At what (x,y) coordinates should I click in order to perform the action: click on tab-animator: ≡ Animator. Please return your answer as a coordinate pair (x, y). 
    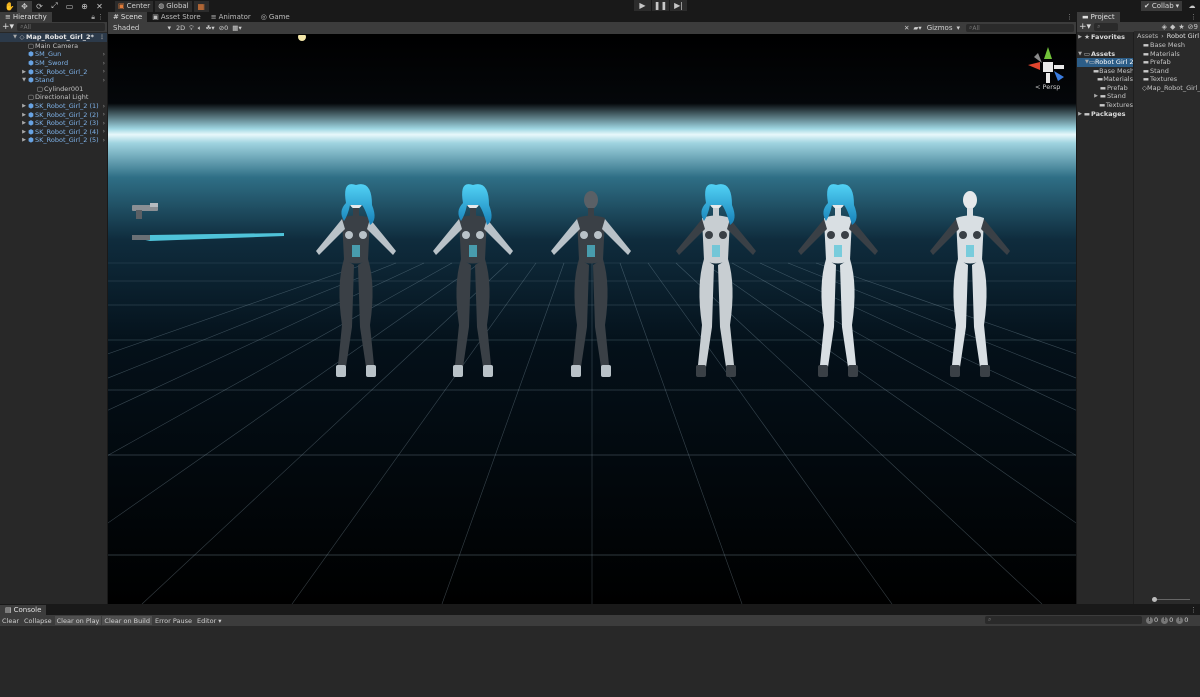
    Looking at the image, I should click on (231, 17).